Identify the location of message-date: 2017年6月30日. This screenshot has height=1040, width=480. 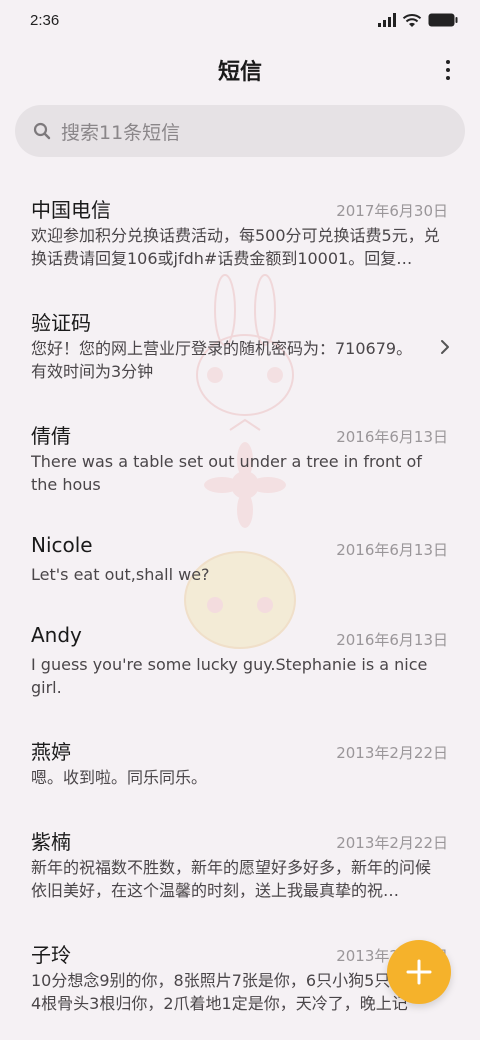
(392, 211).